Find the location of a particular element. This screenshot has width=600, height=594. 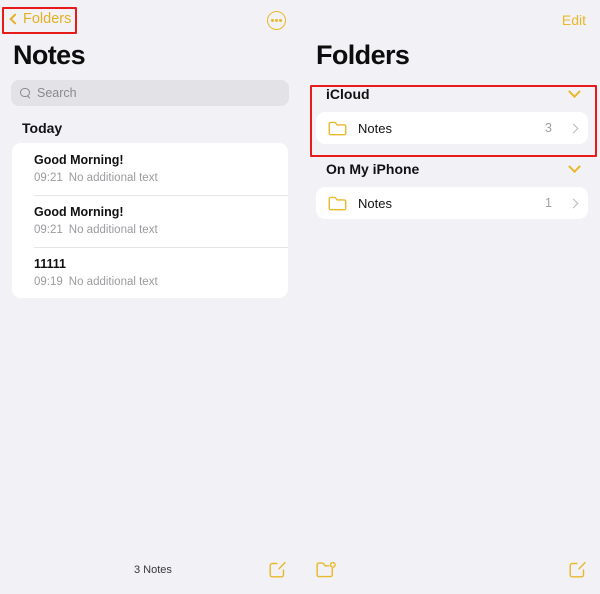

new-folder-button is located at coordinates (326, 572).